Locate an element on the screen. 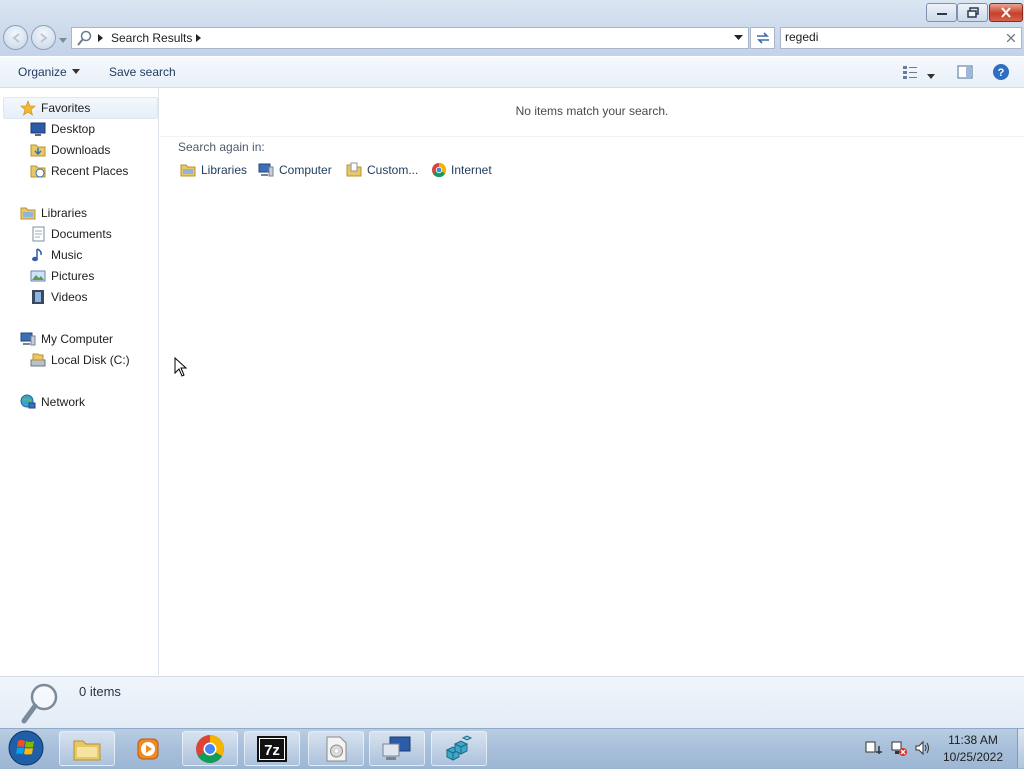 This screenshot has width=1024, height=769. minimize-button is located at coordinates (941, 12).